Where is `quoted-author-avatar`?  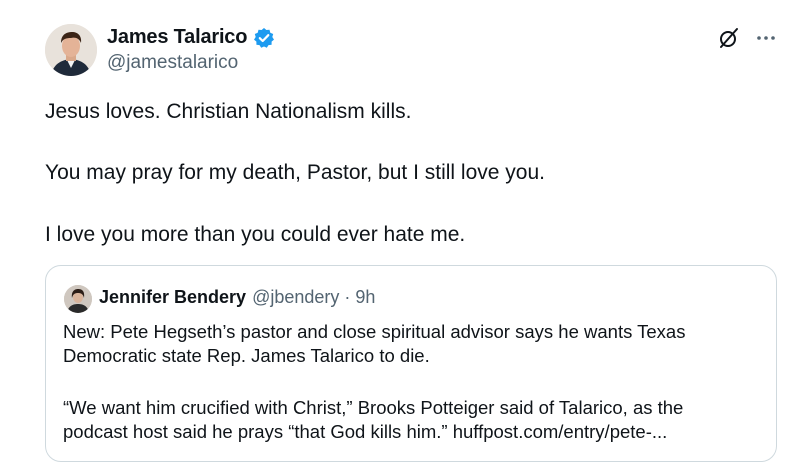 quoted-author-avatar is located at coordinates (78, 299).